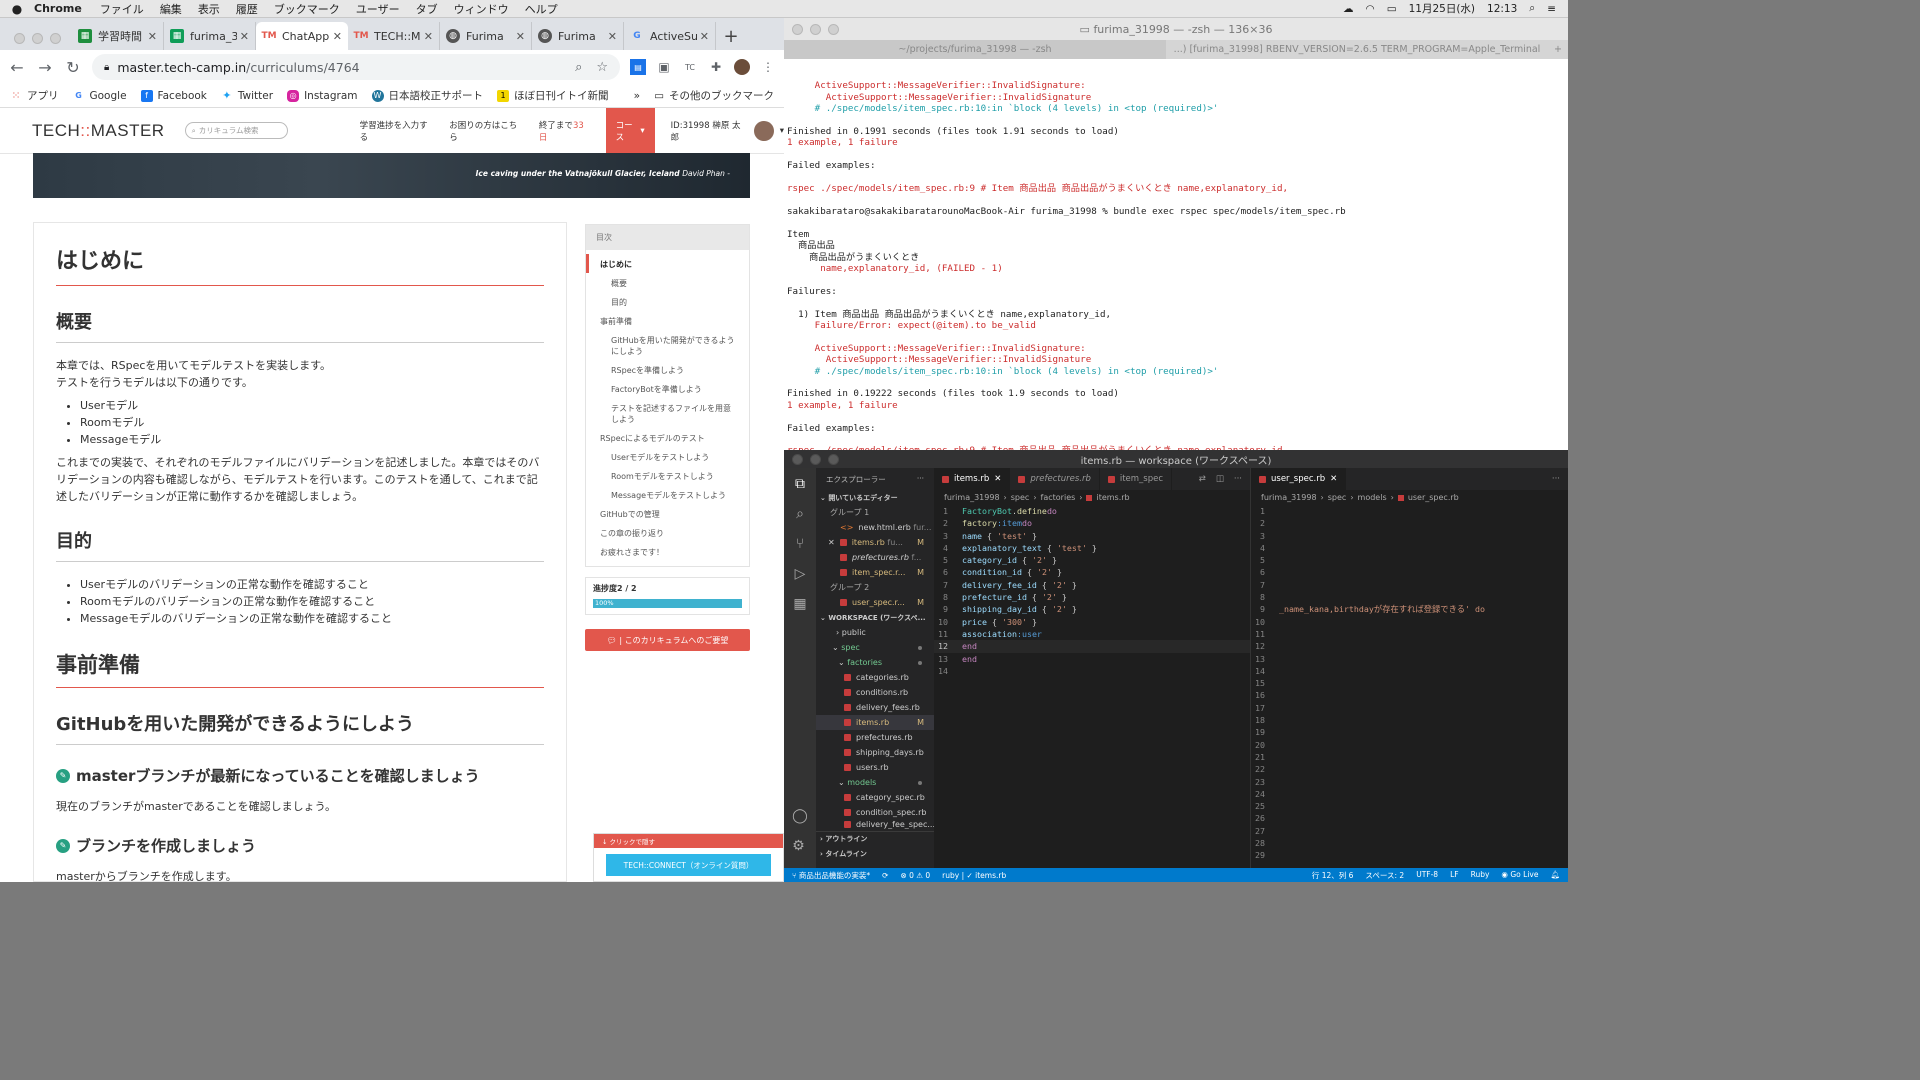 The width and height of the screenshot is (1920, 1080). Describe the element at coordinates (727, 131) in the screenshot. I see `user-menu: ID:31998 榊原 太郎 ▾` at that location.